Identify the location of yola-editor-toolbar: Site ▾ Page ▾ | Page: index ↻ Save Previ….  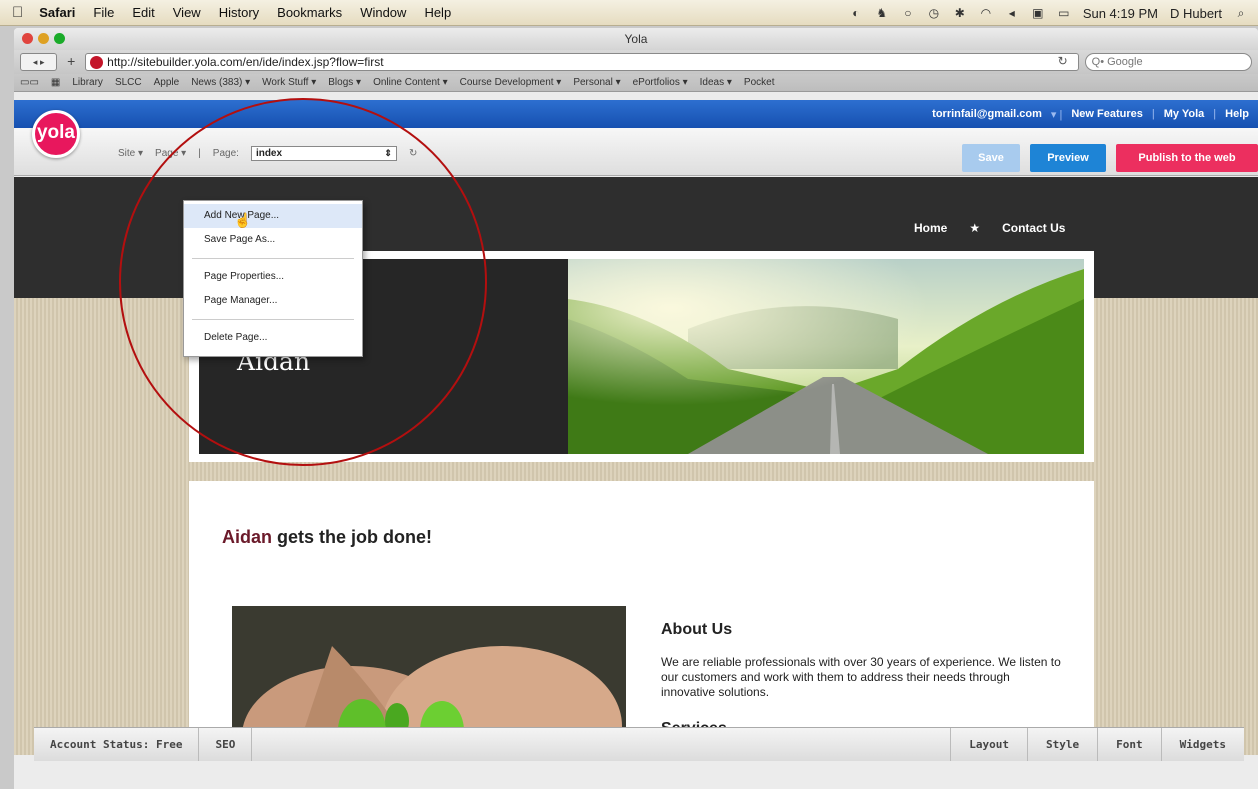
(636, 152).